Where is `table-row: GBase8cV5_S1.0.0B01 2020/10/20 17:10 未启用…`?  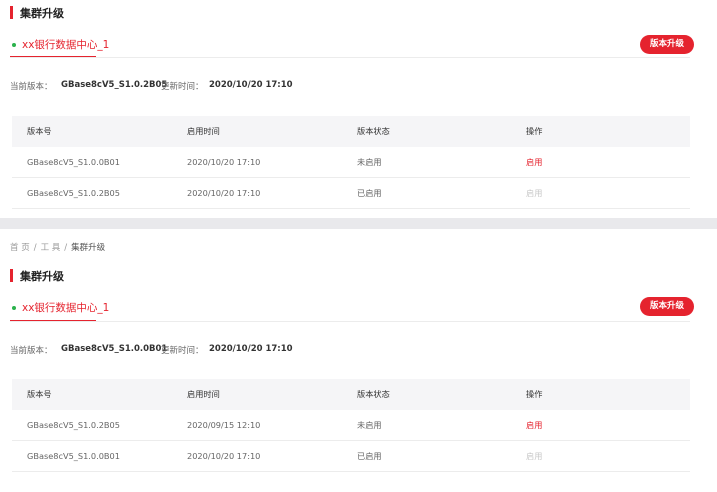 table-row: GBase8cV5_S1.0.0B01 2020/10/20 17:10 未启用… is located at coordinates (351, 162).